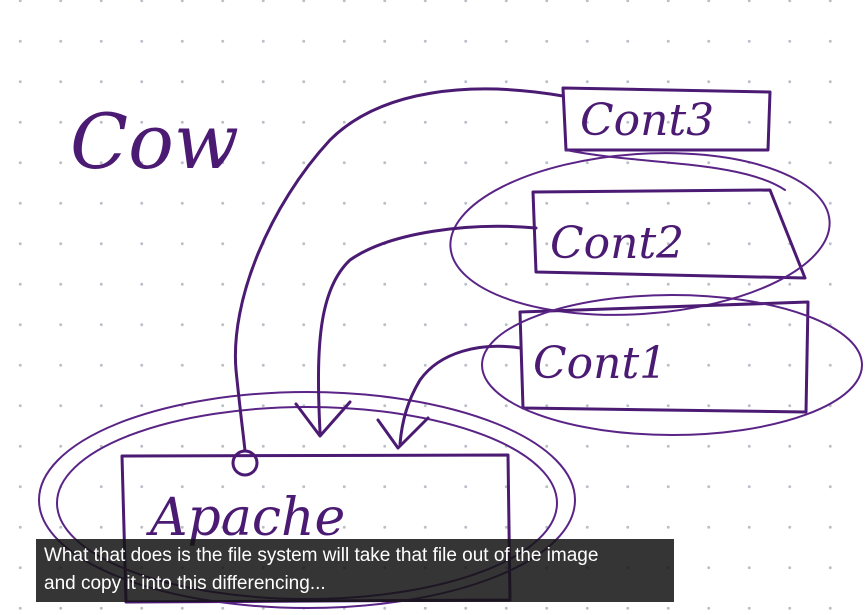  What do you see at coordinates (600, 363) in the screenshot?
I see `container-1-label: Cont1` at bounding box center [600, 363].